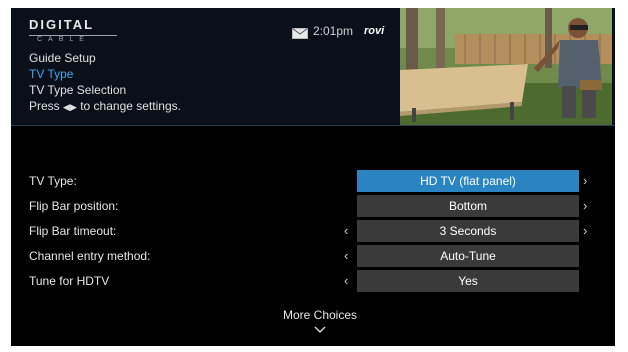  What do you see at coordinates (468, 231) in the screenshot?
I see `flip-bar-timeout-value: 3 Seconds` at bounding box center [468, 231].